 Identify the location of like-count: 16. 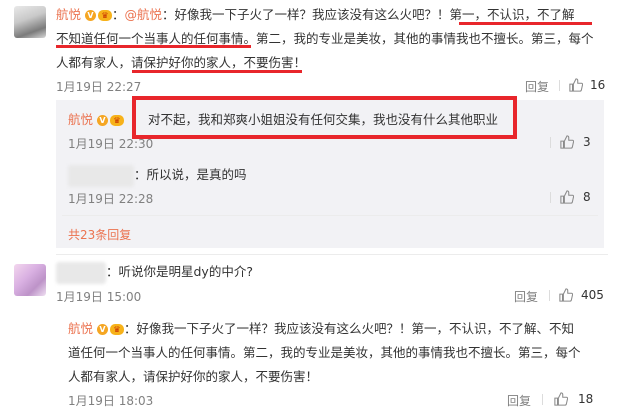
(598, 85).